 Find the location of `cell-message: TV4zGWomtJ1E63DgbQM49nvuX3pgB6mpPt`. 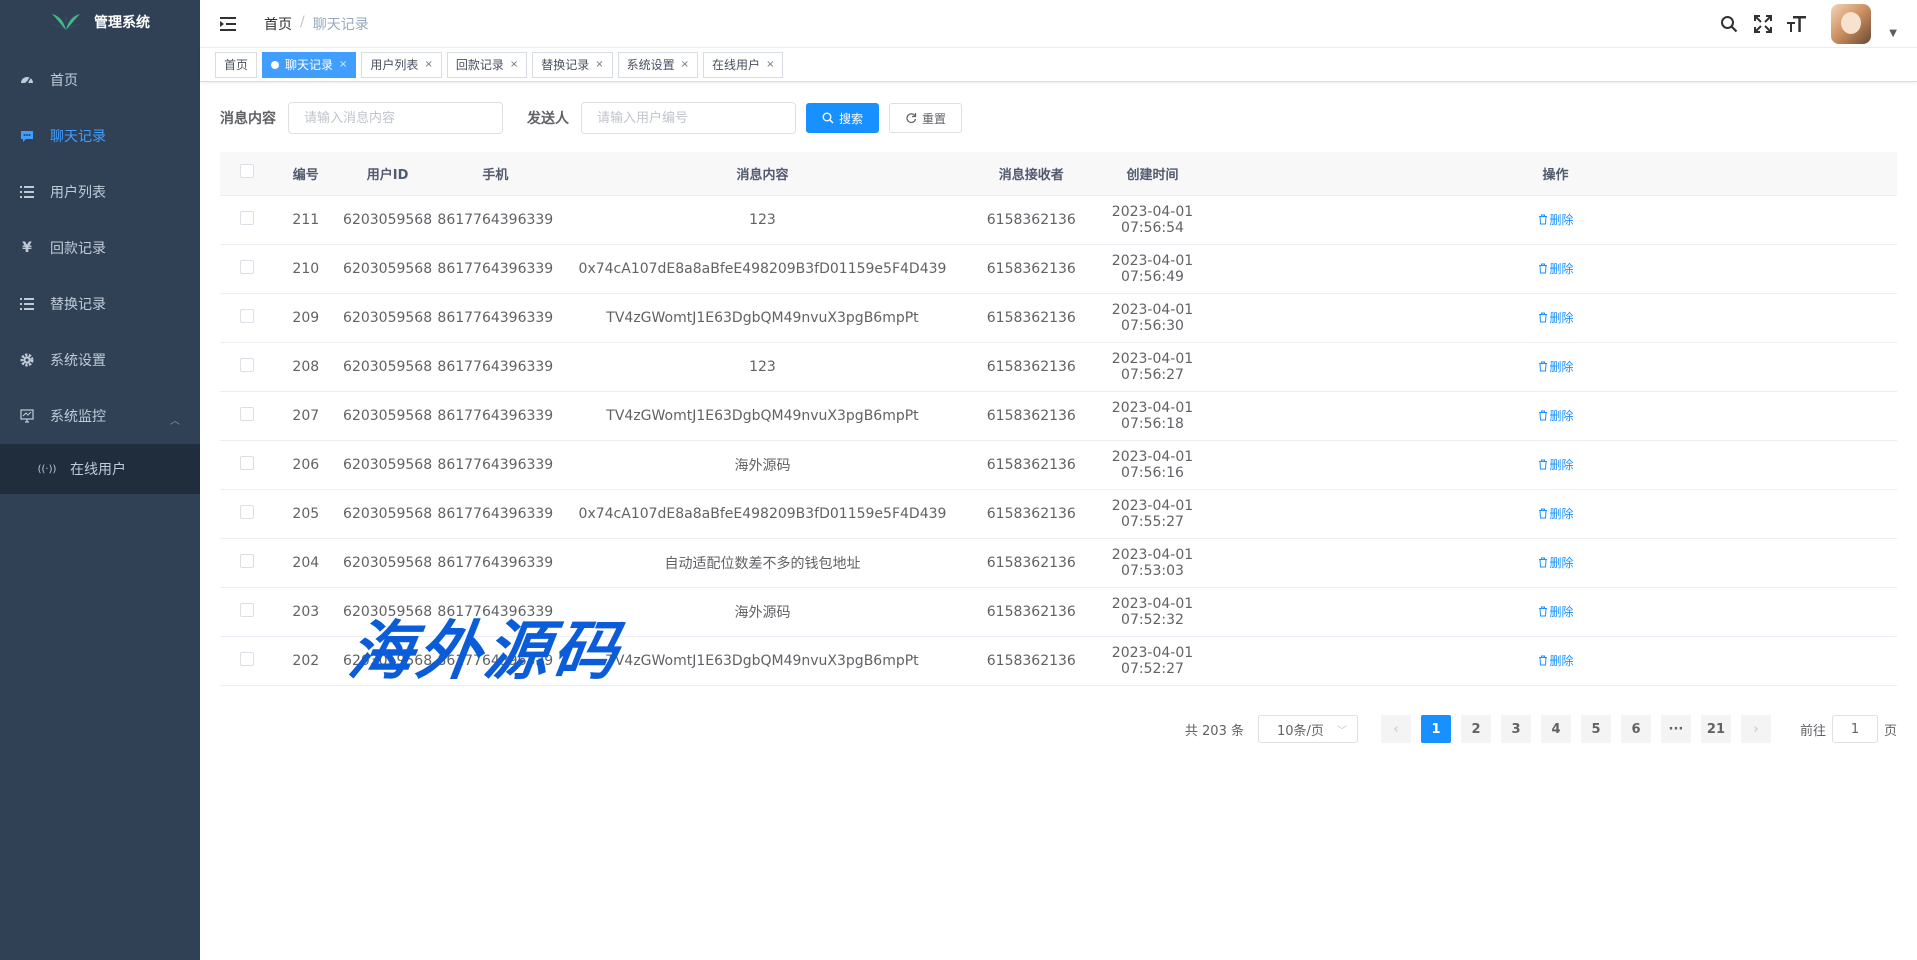

cell-message: TV4zGWomtJ1E63DgbQM49nvuX3pgB6mpPt is located at coordinates (762, 416).